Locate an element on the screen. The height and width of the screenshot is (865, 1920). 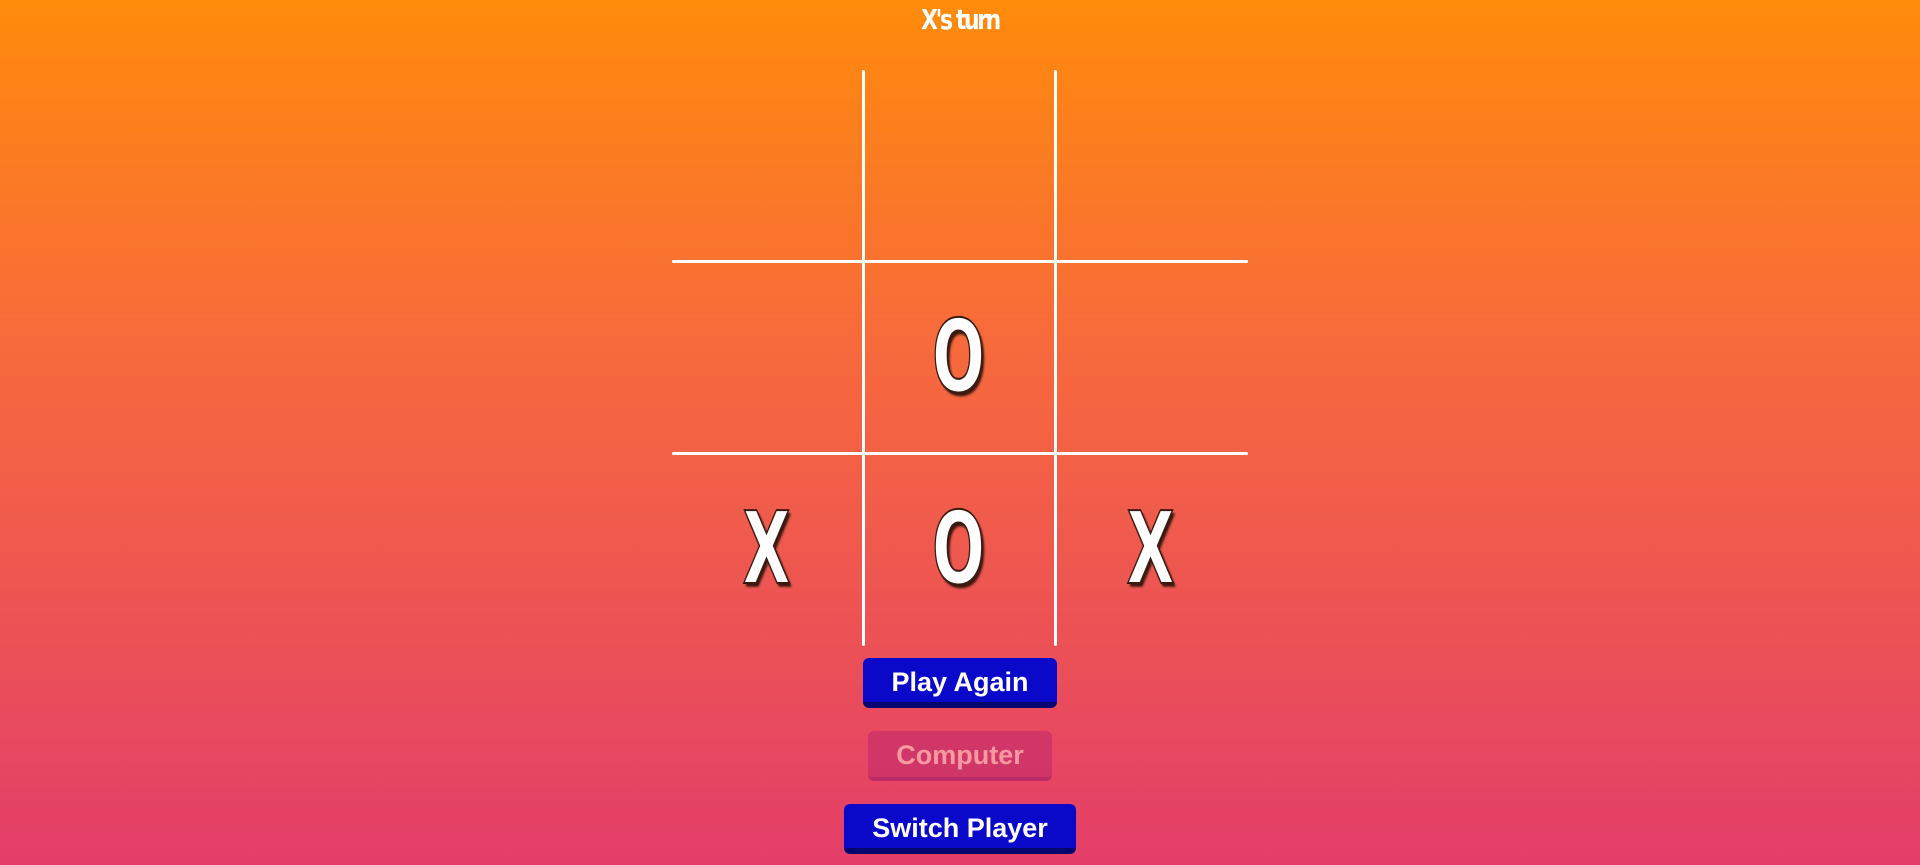
board-cell-8: X is located at coordinates (1151, 549).